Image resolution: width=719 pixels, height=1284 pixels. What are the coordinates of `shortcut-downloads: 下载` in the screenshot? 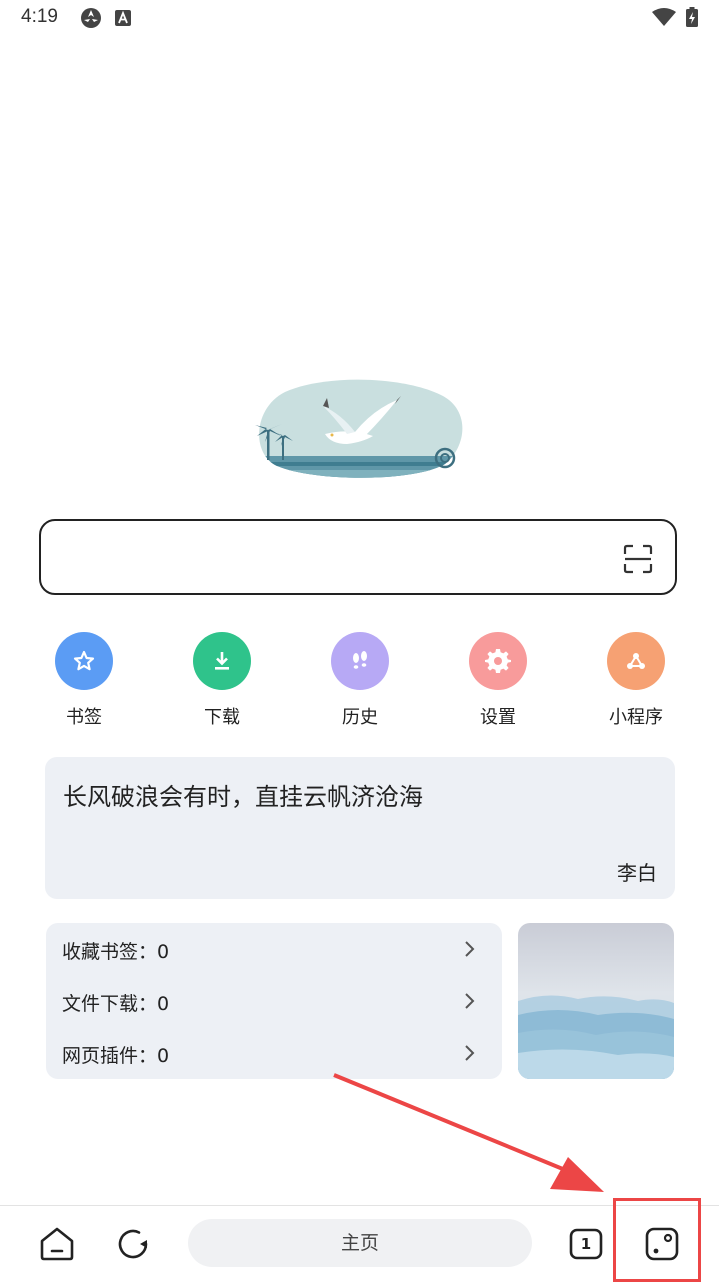 It's located at (222, 680).